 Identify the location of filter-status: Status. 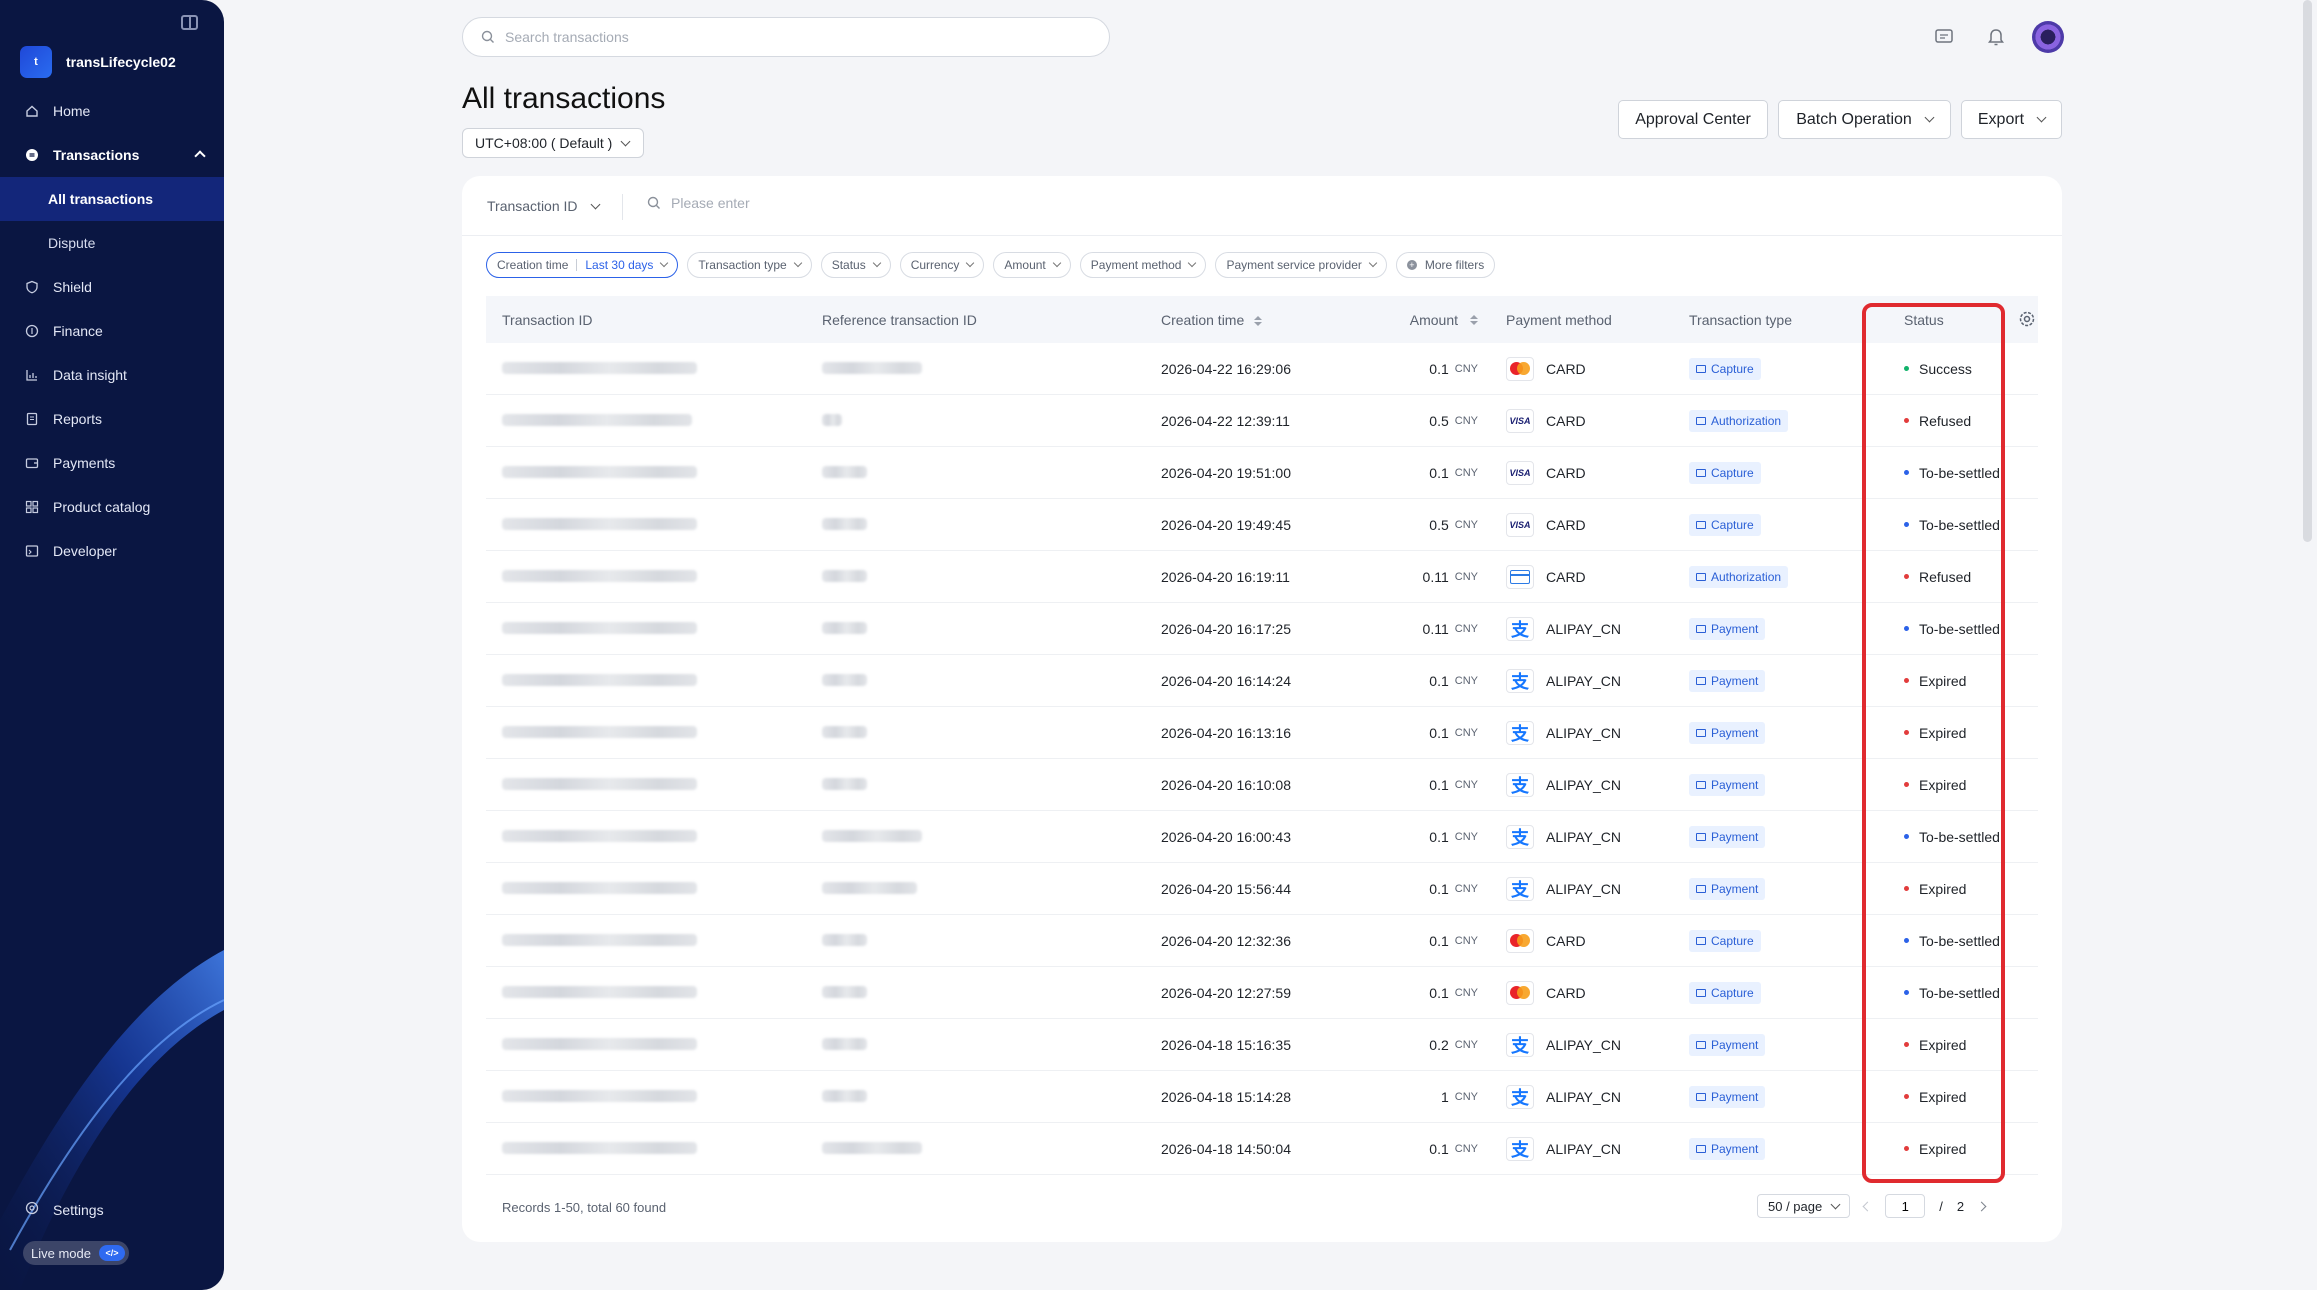
(855, 265).